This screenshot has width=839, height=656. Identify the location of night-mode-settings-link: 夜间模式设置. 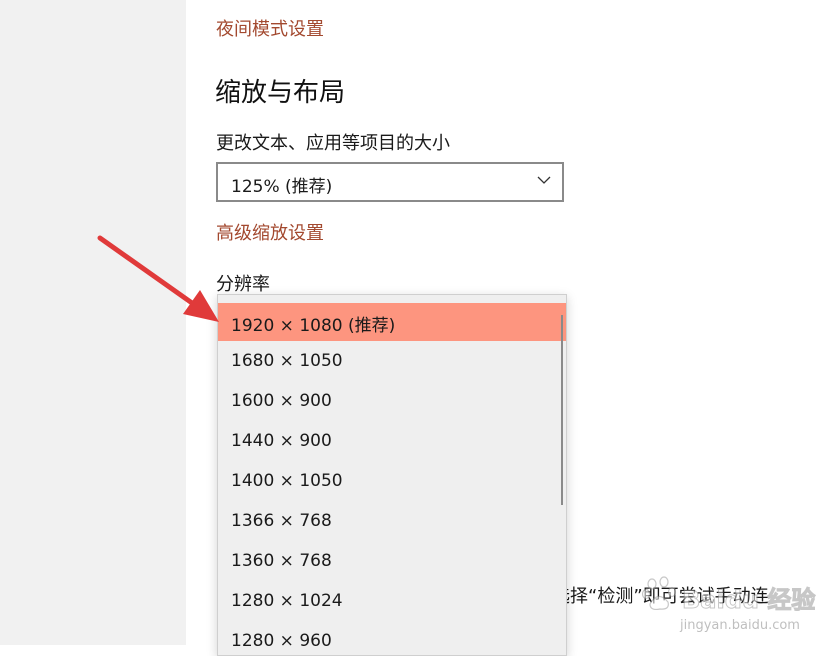
(270, 28).